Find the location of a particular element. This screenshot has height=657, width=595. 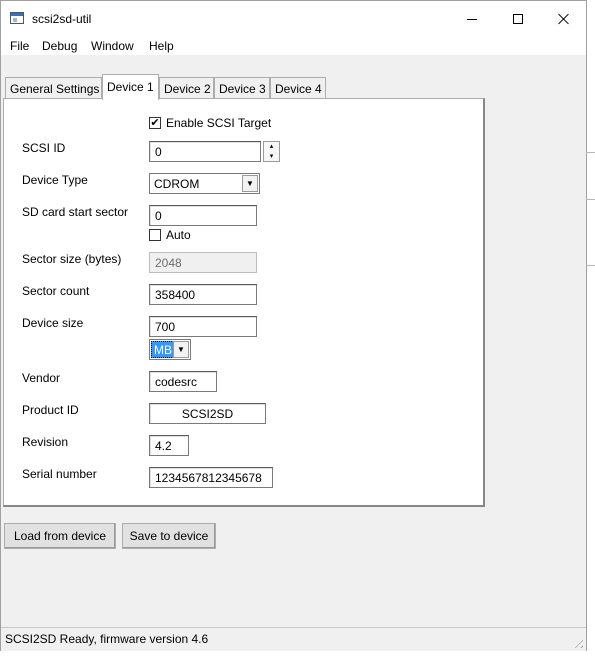

menu-help: Help is located at coordinates (161, 46).